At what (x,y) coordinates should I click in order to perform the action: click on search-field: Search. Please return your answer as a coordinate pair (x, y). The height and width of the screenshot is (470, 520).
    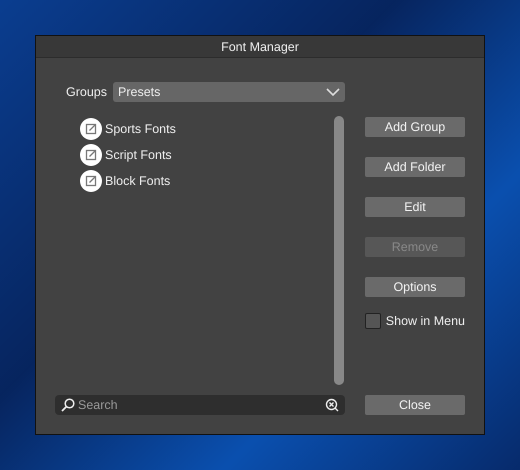
    Looking at the image, I should click on (200, 405).